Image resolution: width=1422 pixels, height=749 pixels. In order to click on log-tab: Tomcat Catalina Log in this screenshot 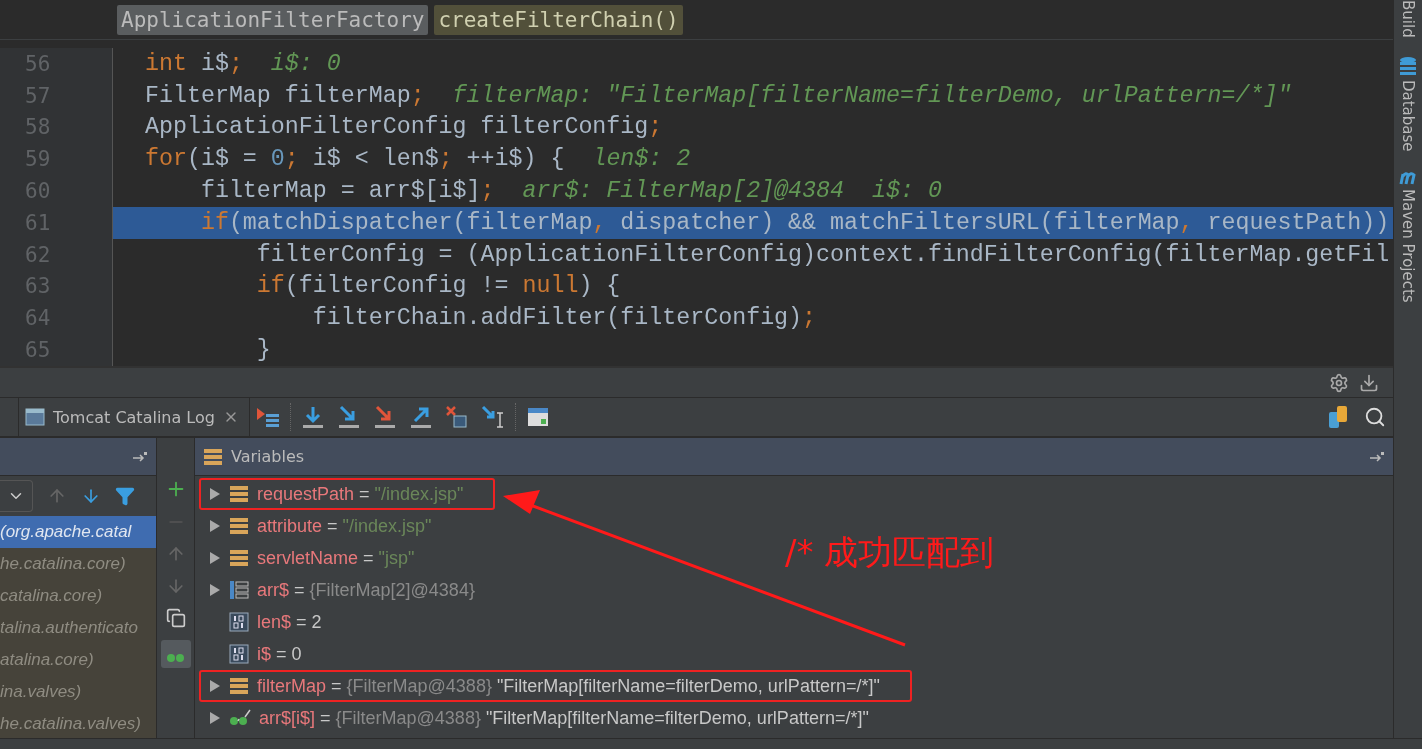, I will do `click(134, 417)`.